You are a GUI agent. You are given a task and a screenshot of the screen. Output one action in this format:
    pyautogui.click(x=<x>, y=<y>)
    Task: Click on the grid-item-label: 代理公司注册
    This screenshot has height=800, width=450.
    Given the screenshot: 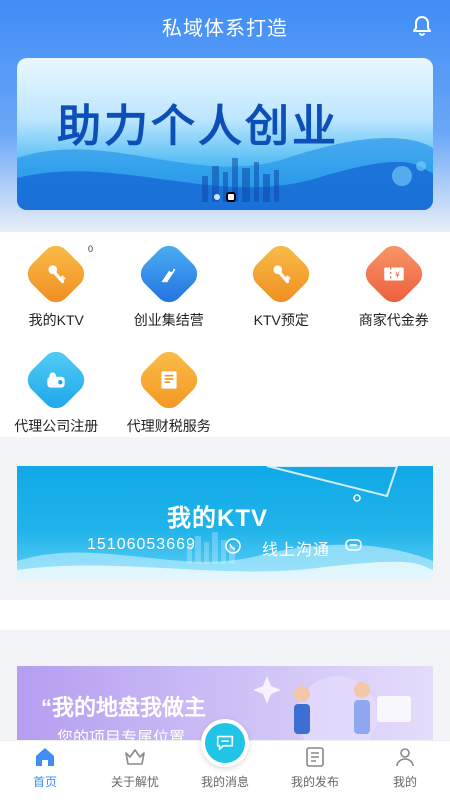 What is the action you would take?
    pyautogui.click(x=56, y=426)
    